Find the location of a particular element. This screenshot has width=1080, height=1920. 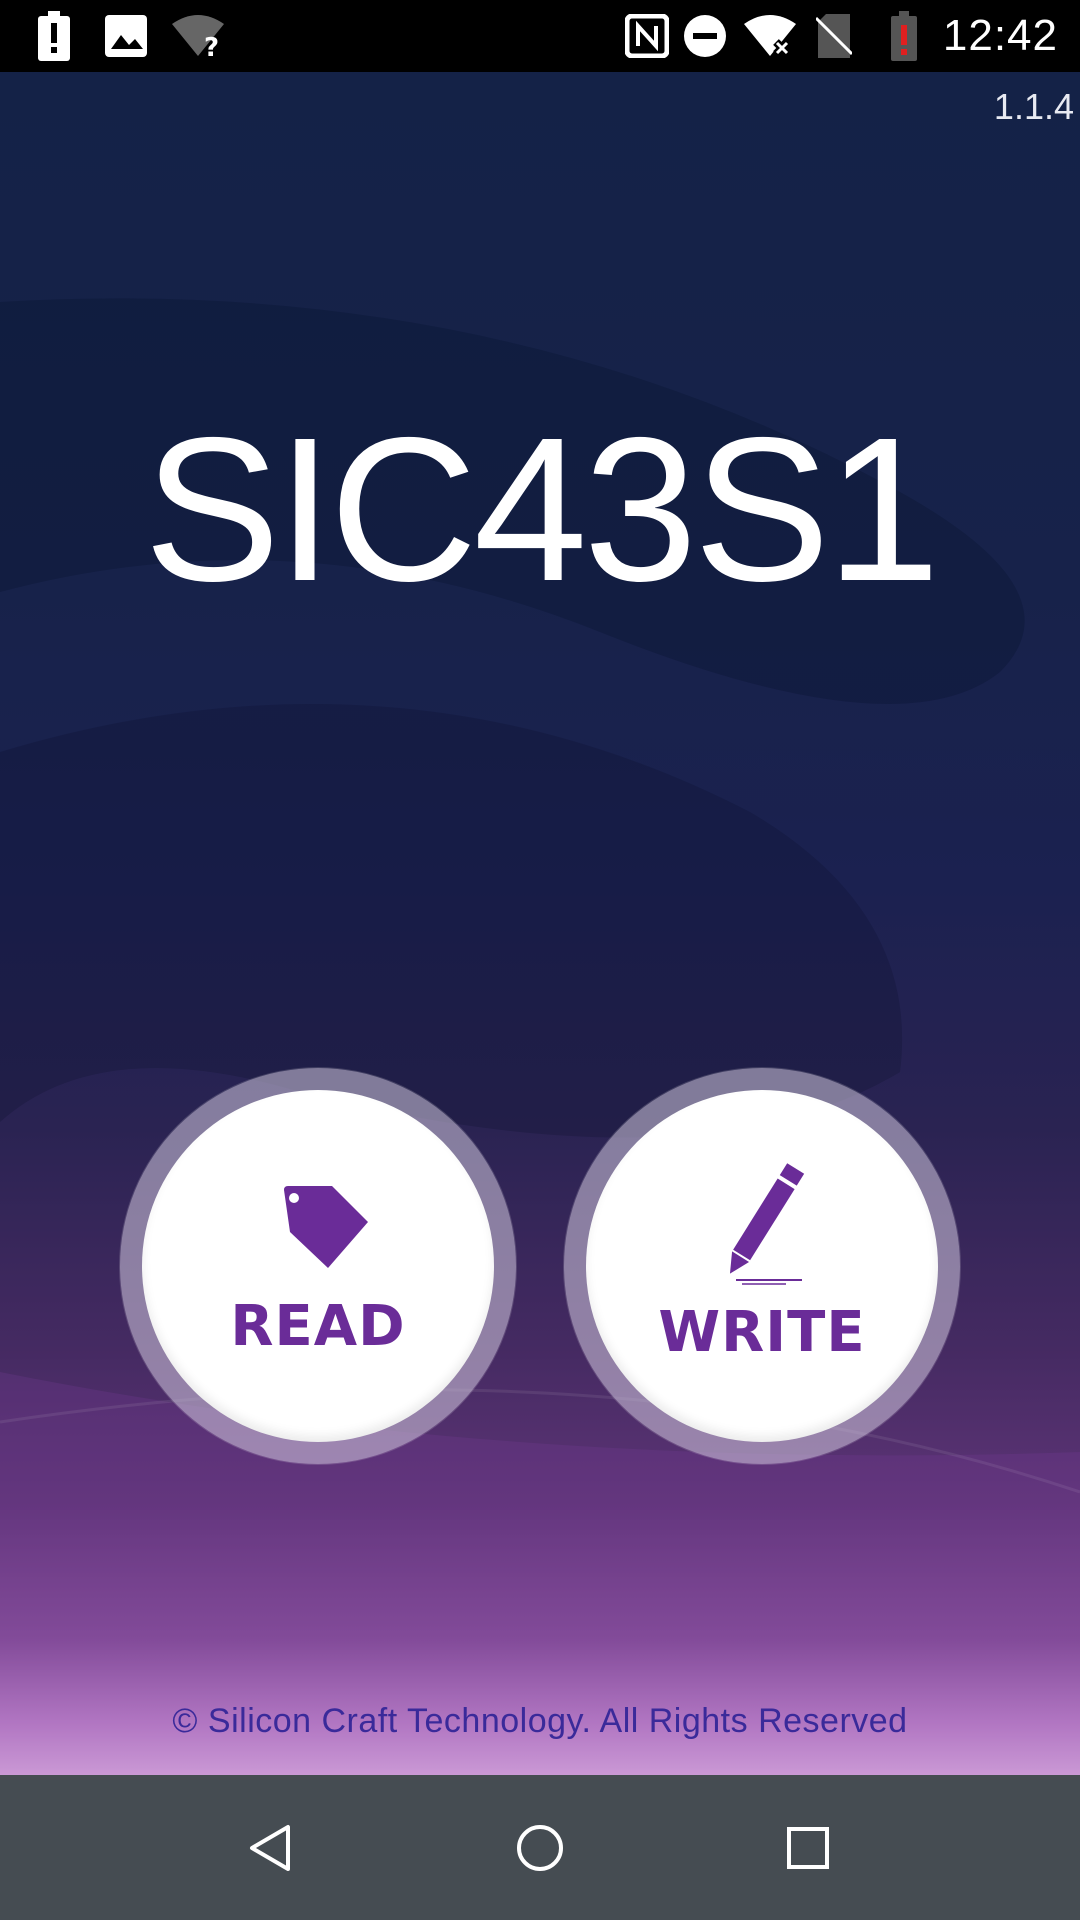

recents-icon is located at coordinates (808, 1847).